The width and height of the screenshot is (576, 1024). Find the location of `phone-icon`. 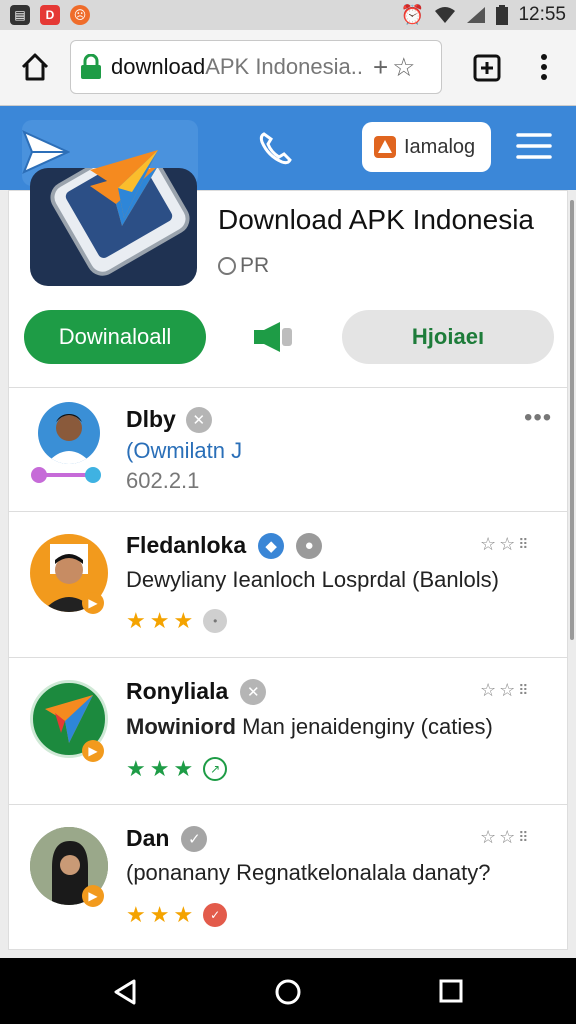

phone-icon is located at coordinates (275, 148).